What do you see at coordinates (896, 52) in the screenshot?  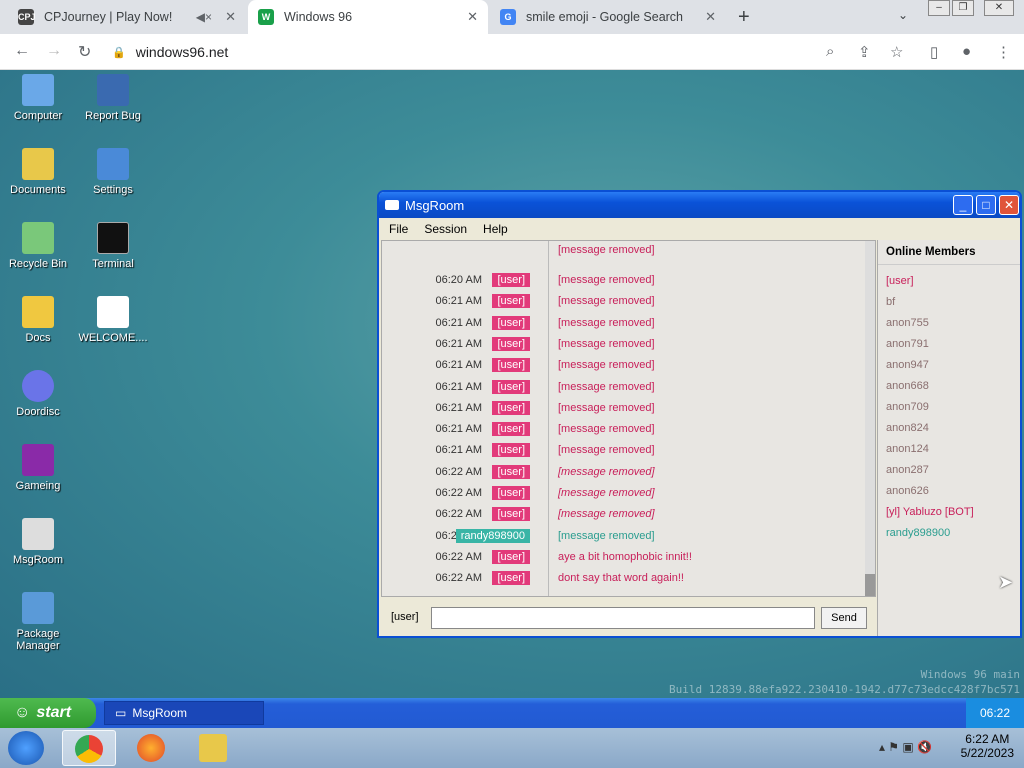 I see `bookmark-star-icon: ☆` at bounding box center [896, 52].